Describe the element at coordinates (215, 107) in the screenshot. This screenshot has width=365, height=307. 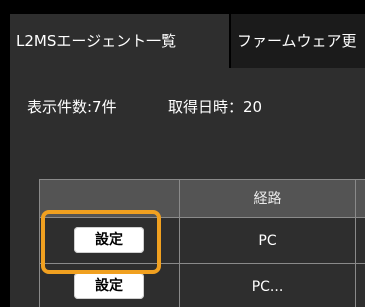
I see `fetch-datetime: 取得日時：20` at that location.